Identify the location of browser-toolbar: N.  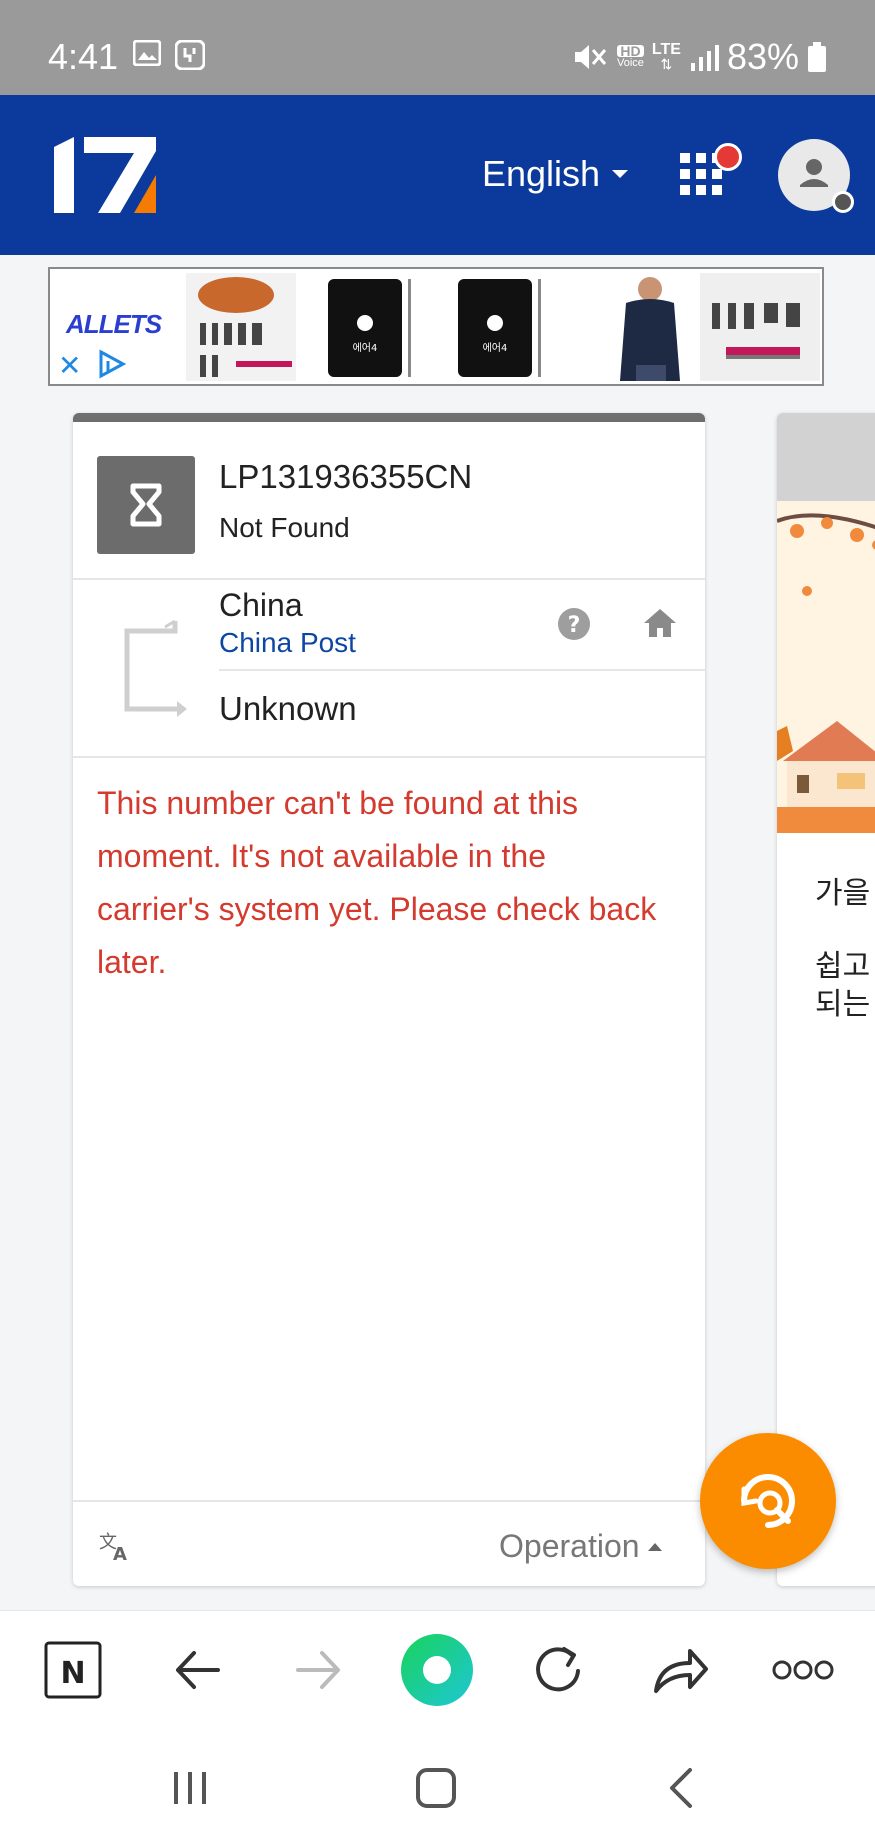
(437, 1670).